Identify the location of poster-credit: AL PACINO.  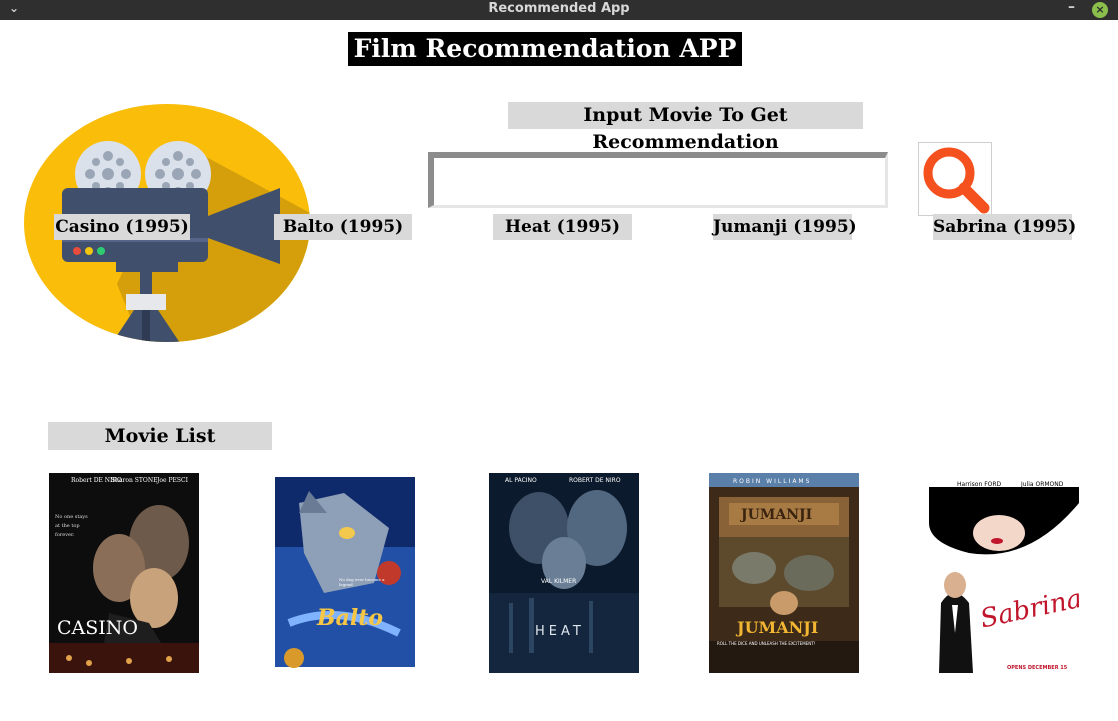
(521, 480).